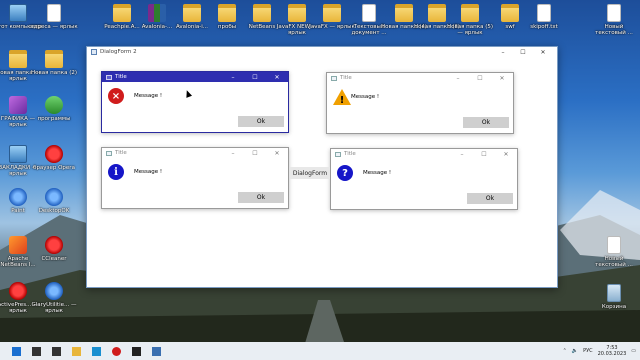  I want to click on task-view-icon, so click(56, 351).